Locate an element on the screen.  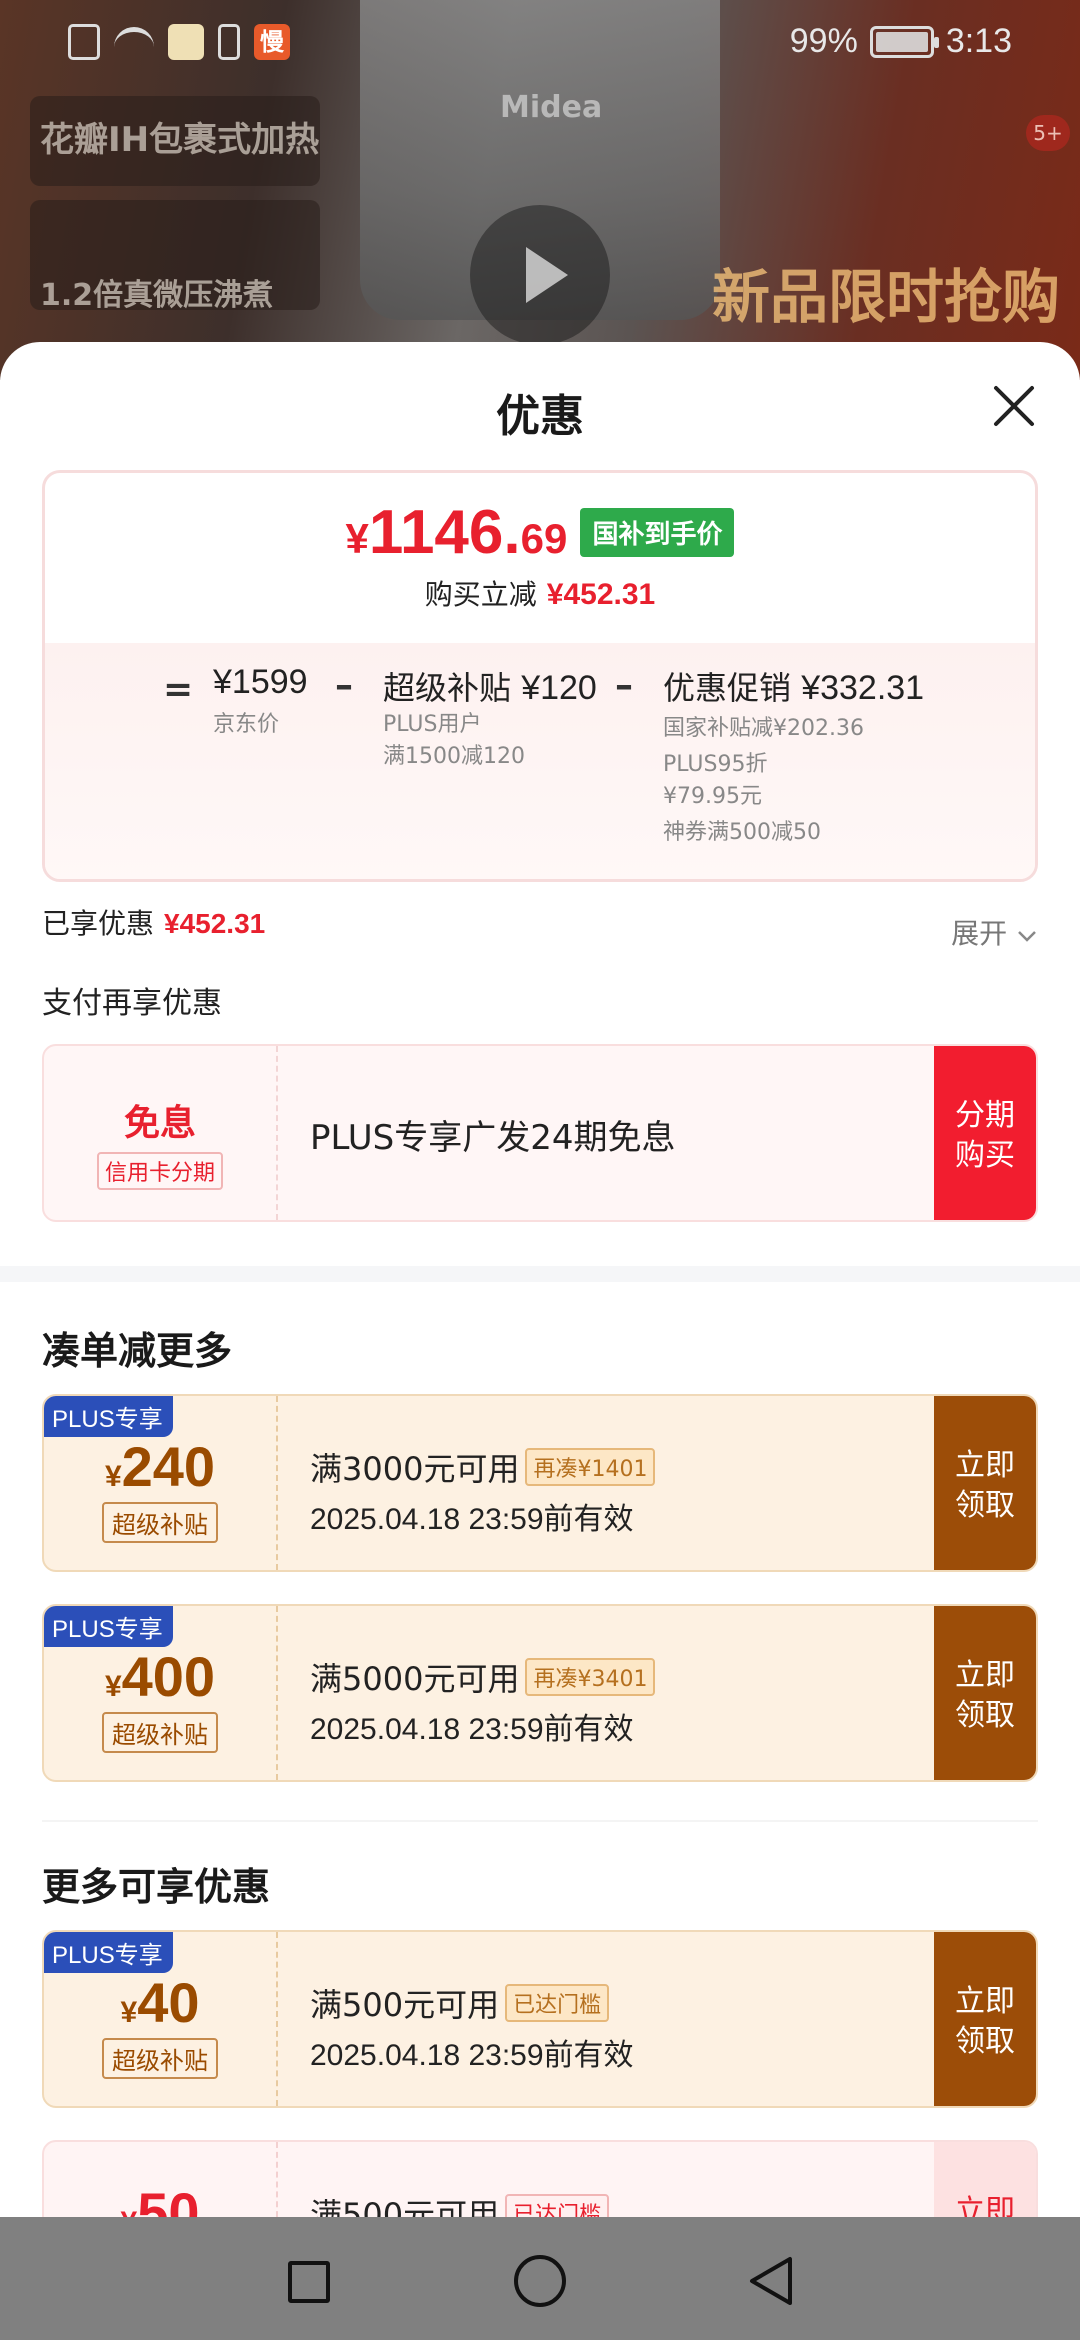
coupon-amount: ¥50 is located at coordinates (160, 2198).